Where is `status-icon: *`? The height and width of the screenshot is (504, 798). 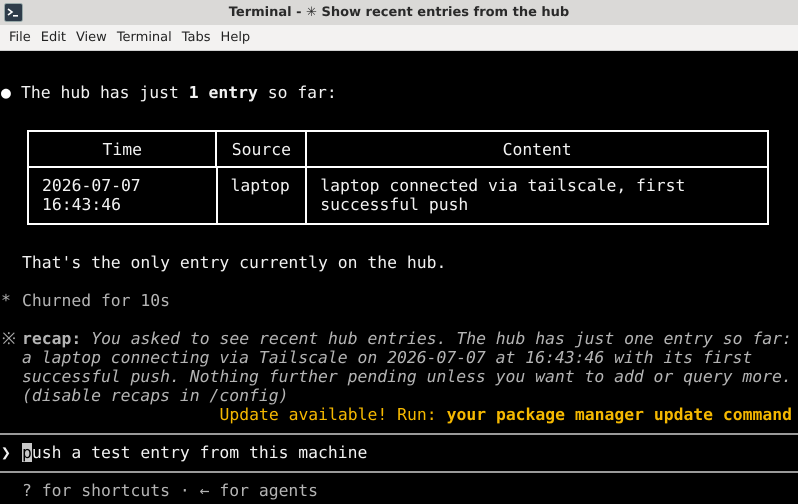
status-icon: * is located at coordinates (11, 300).